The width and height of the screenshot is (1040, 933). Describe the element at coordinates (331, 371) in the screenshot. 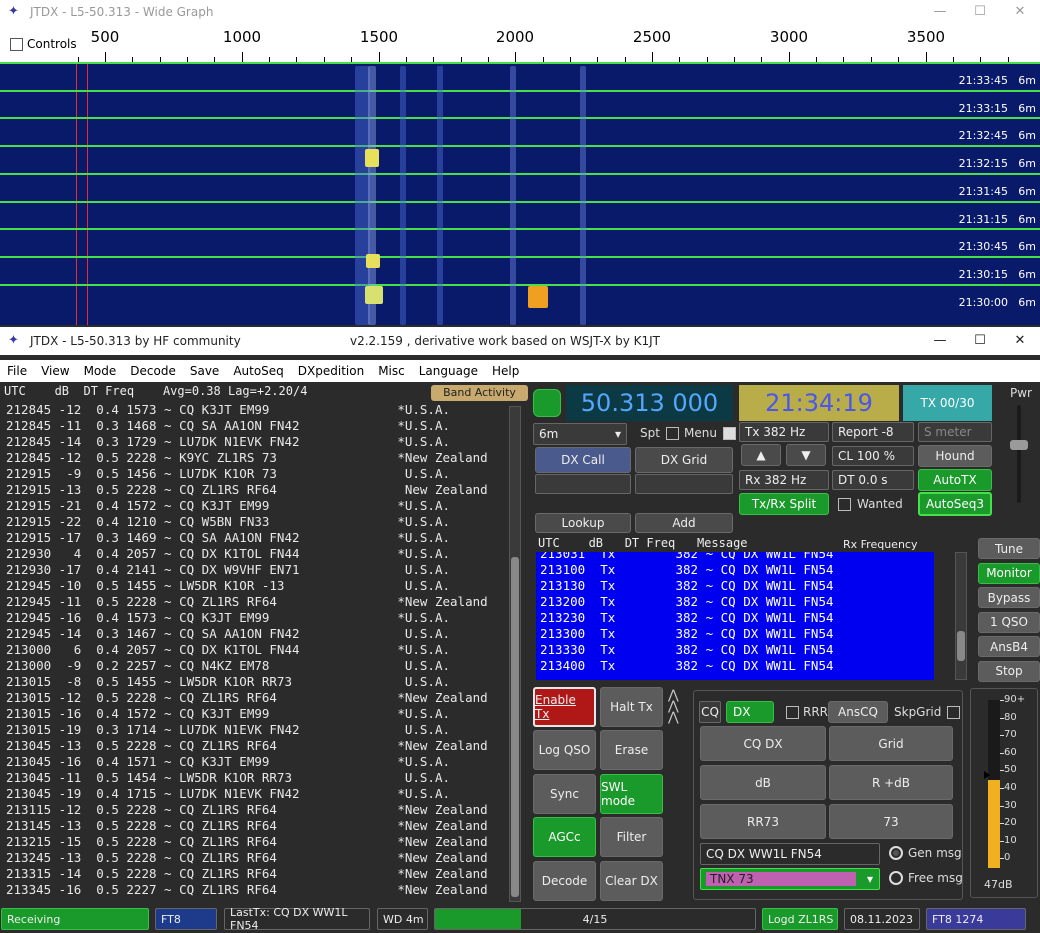

I see `menu-item-dxpedition: DXpedition` at that location.